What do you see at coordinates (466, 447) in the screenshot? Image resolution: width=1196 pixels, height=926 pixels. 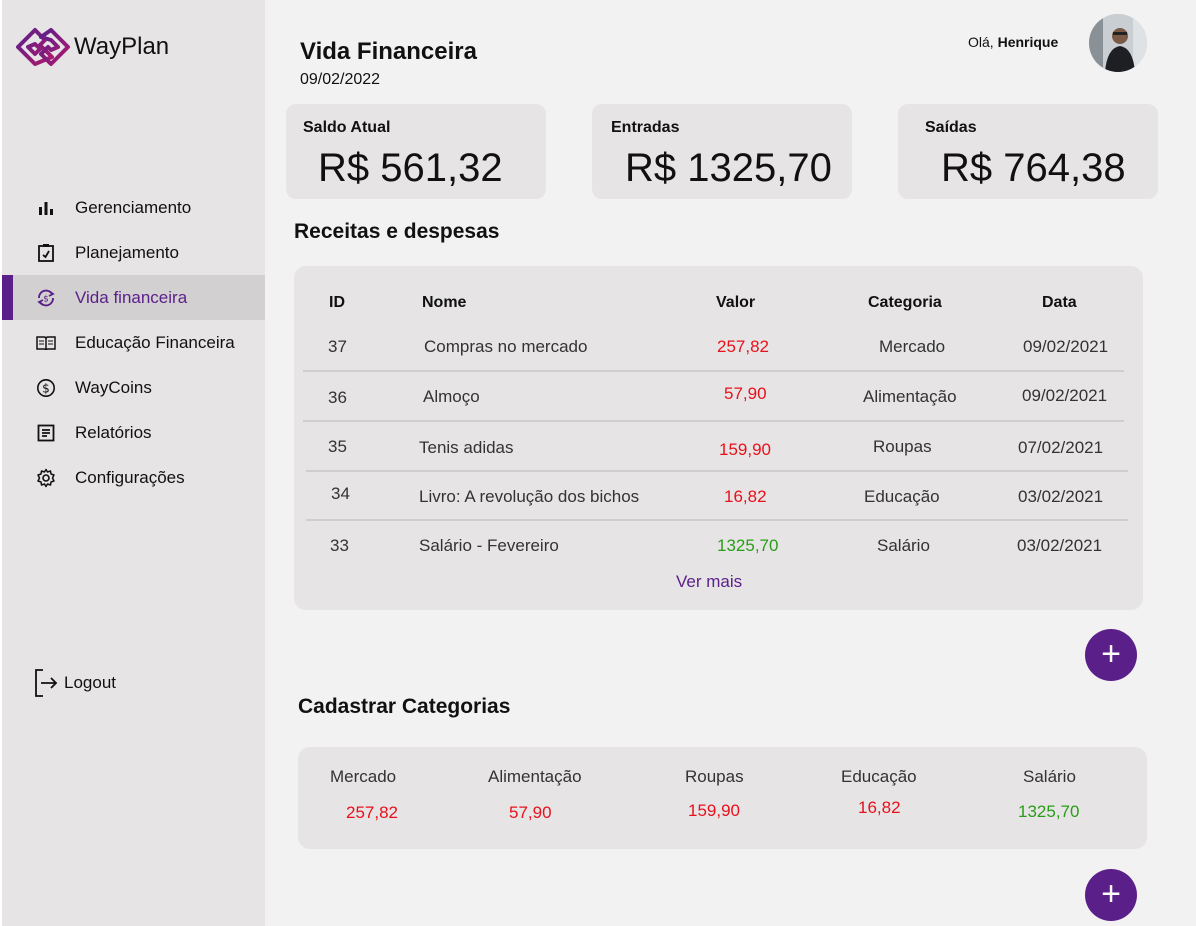 I see `row-name: Tenis adidas` at bounding box center [466, 447].